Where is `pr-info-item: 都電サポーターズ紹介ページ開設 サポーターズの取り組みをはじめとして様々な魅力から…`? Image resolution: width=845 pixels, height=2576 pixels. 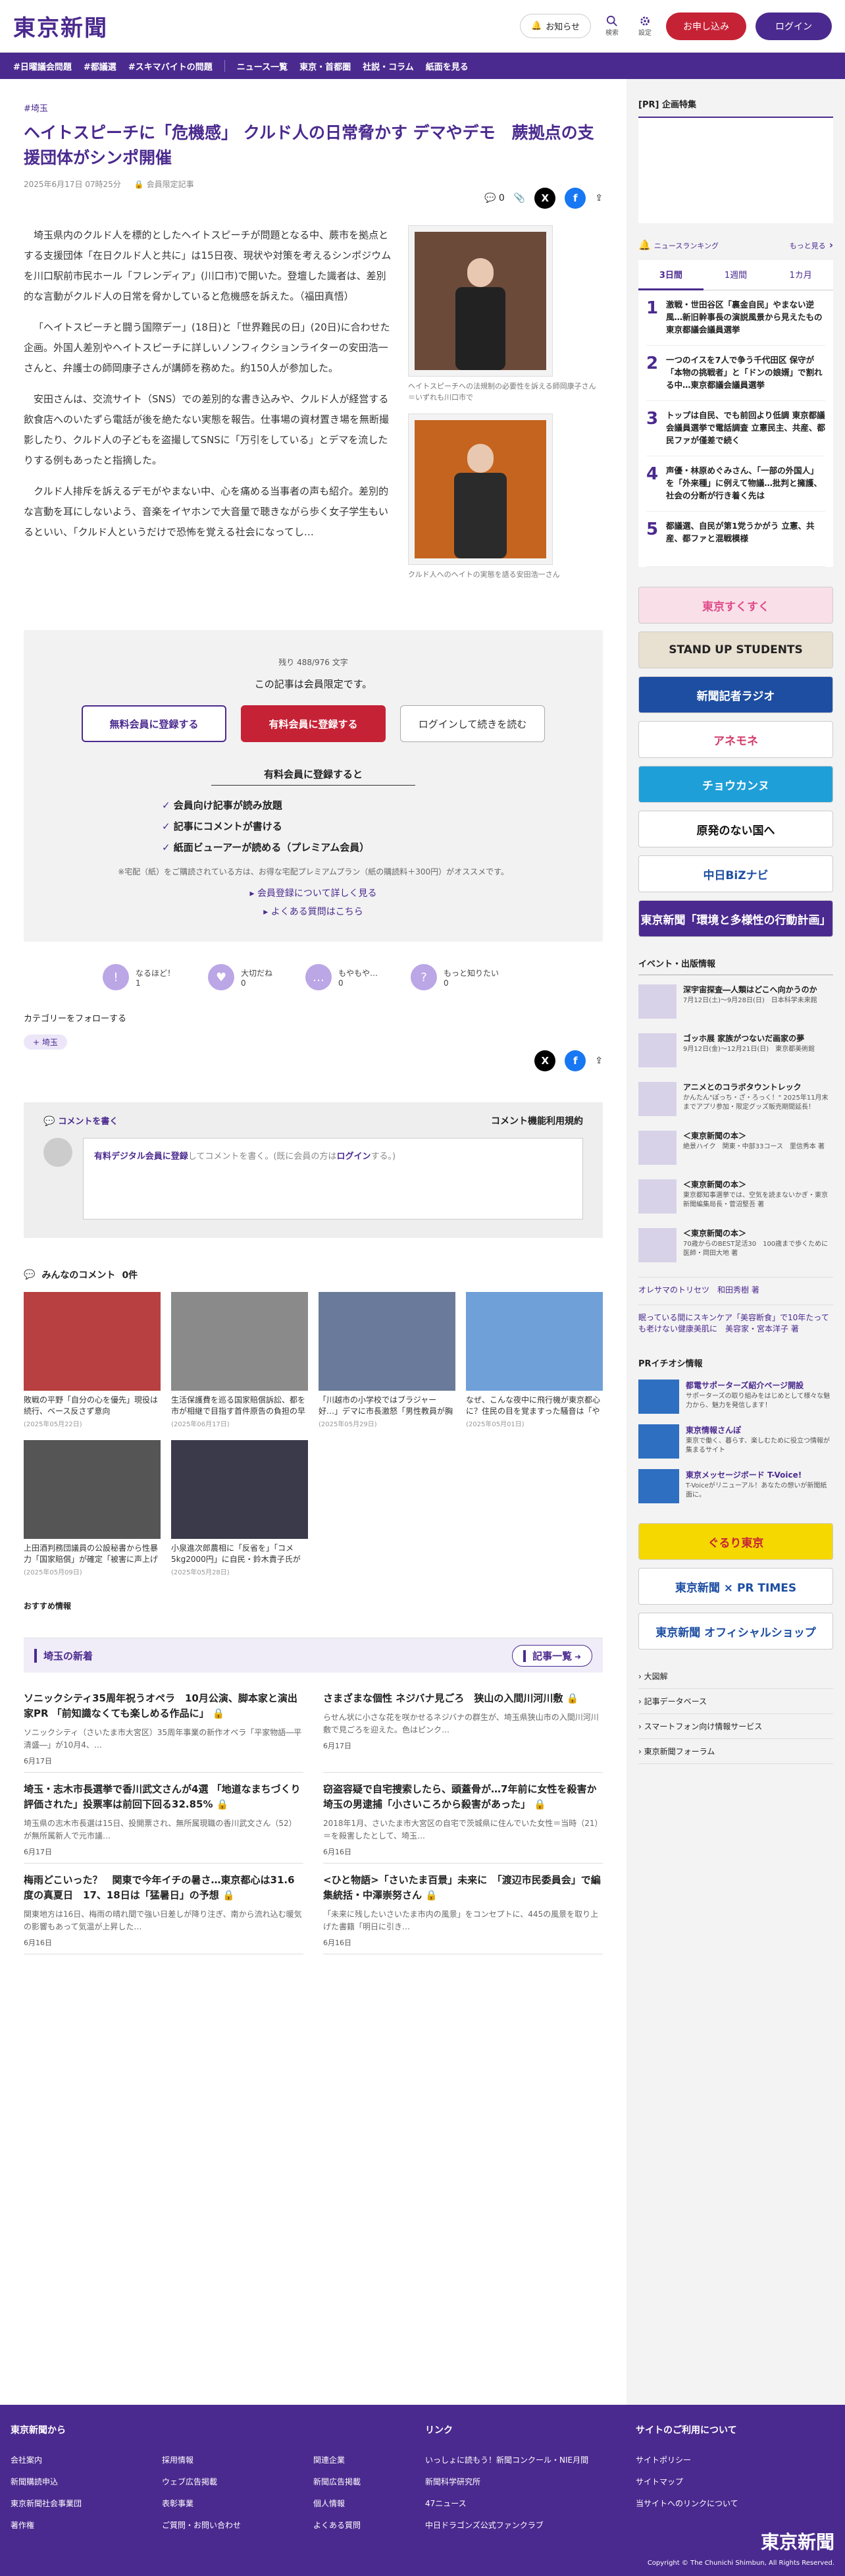
pr-info-item: 都電サポーターズ紹介ページ開設 サポーターズの取り組みをはじめとして様々な魅力から… is located at coordinates (736, 1397).